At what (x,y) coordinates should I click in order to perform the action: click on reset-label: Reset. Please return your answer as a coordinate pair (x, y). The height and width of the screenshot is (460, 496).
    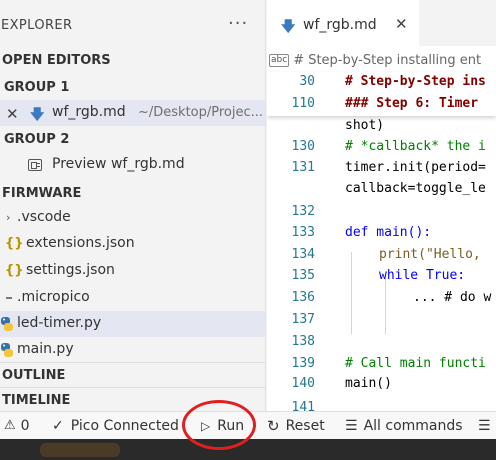
    Looking at the image, I should click on (305, 425).